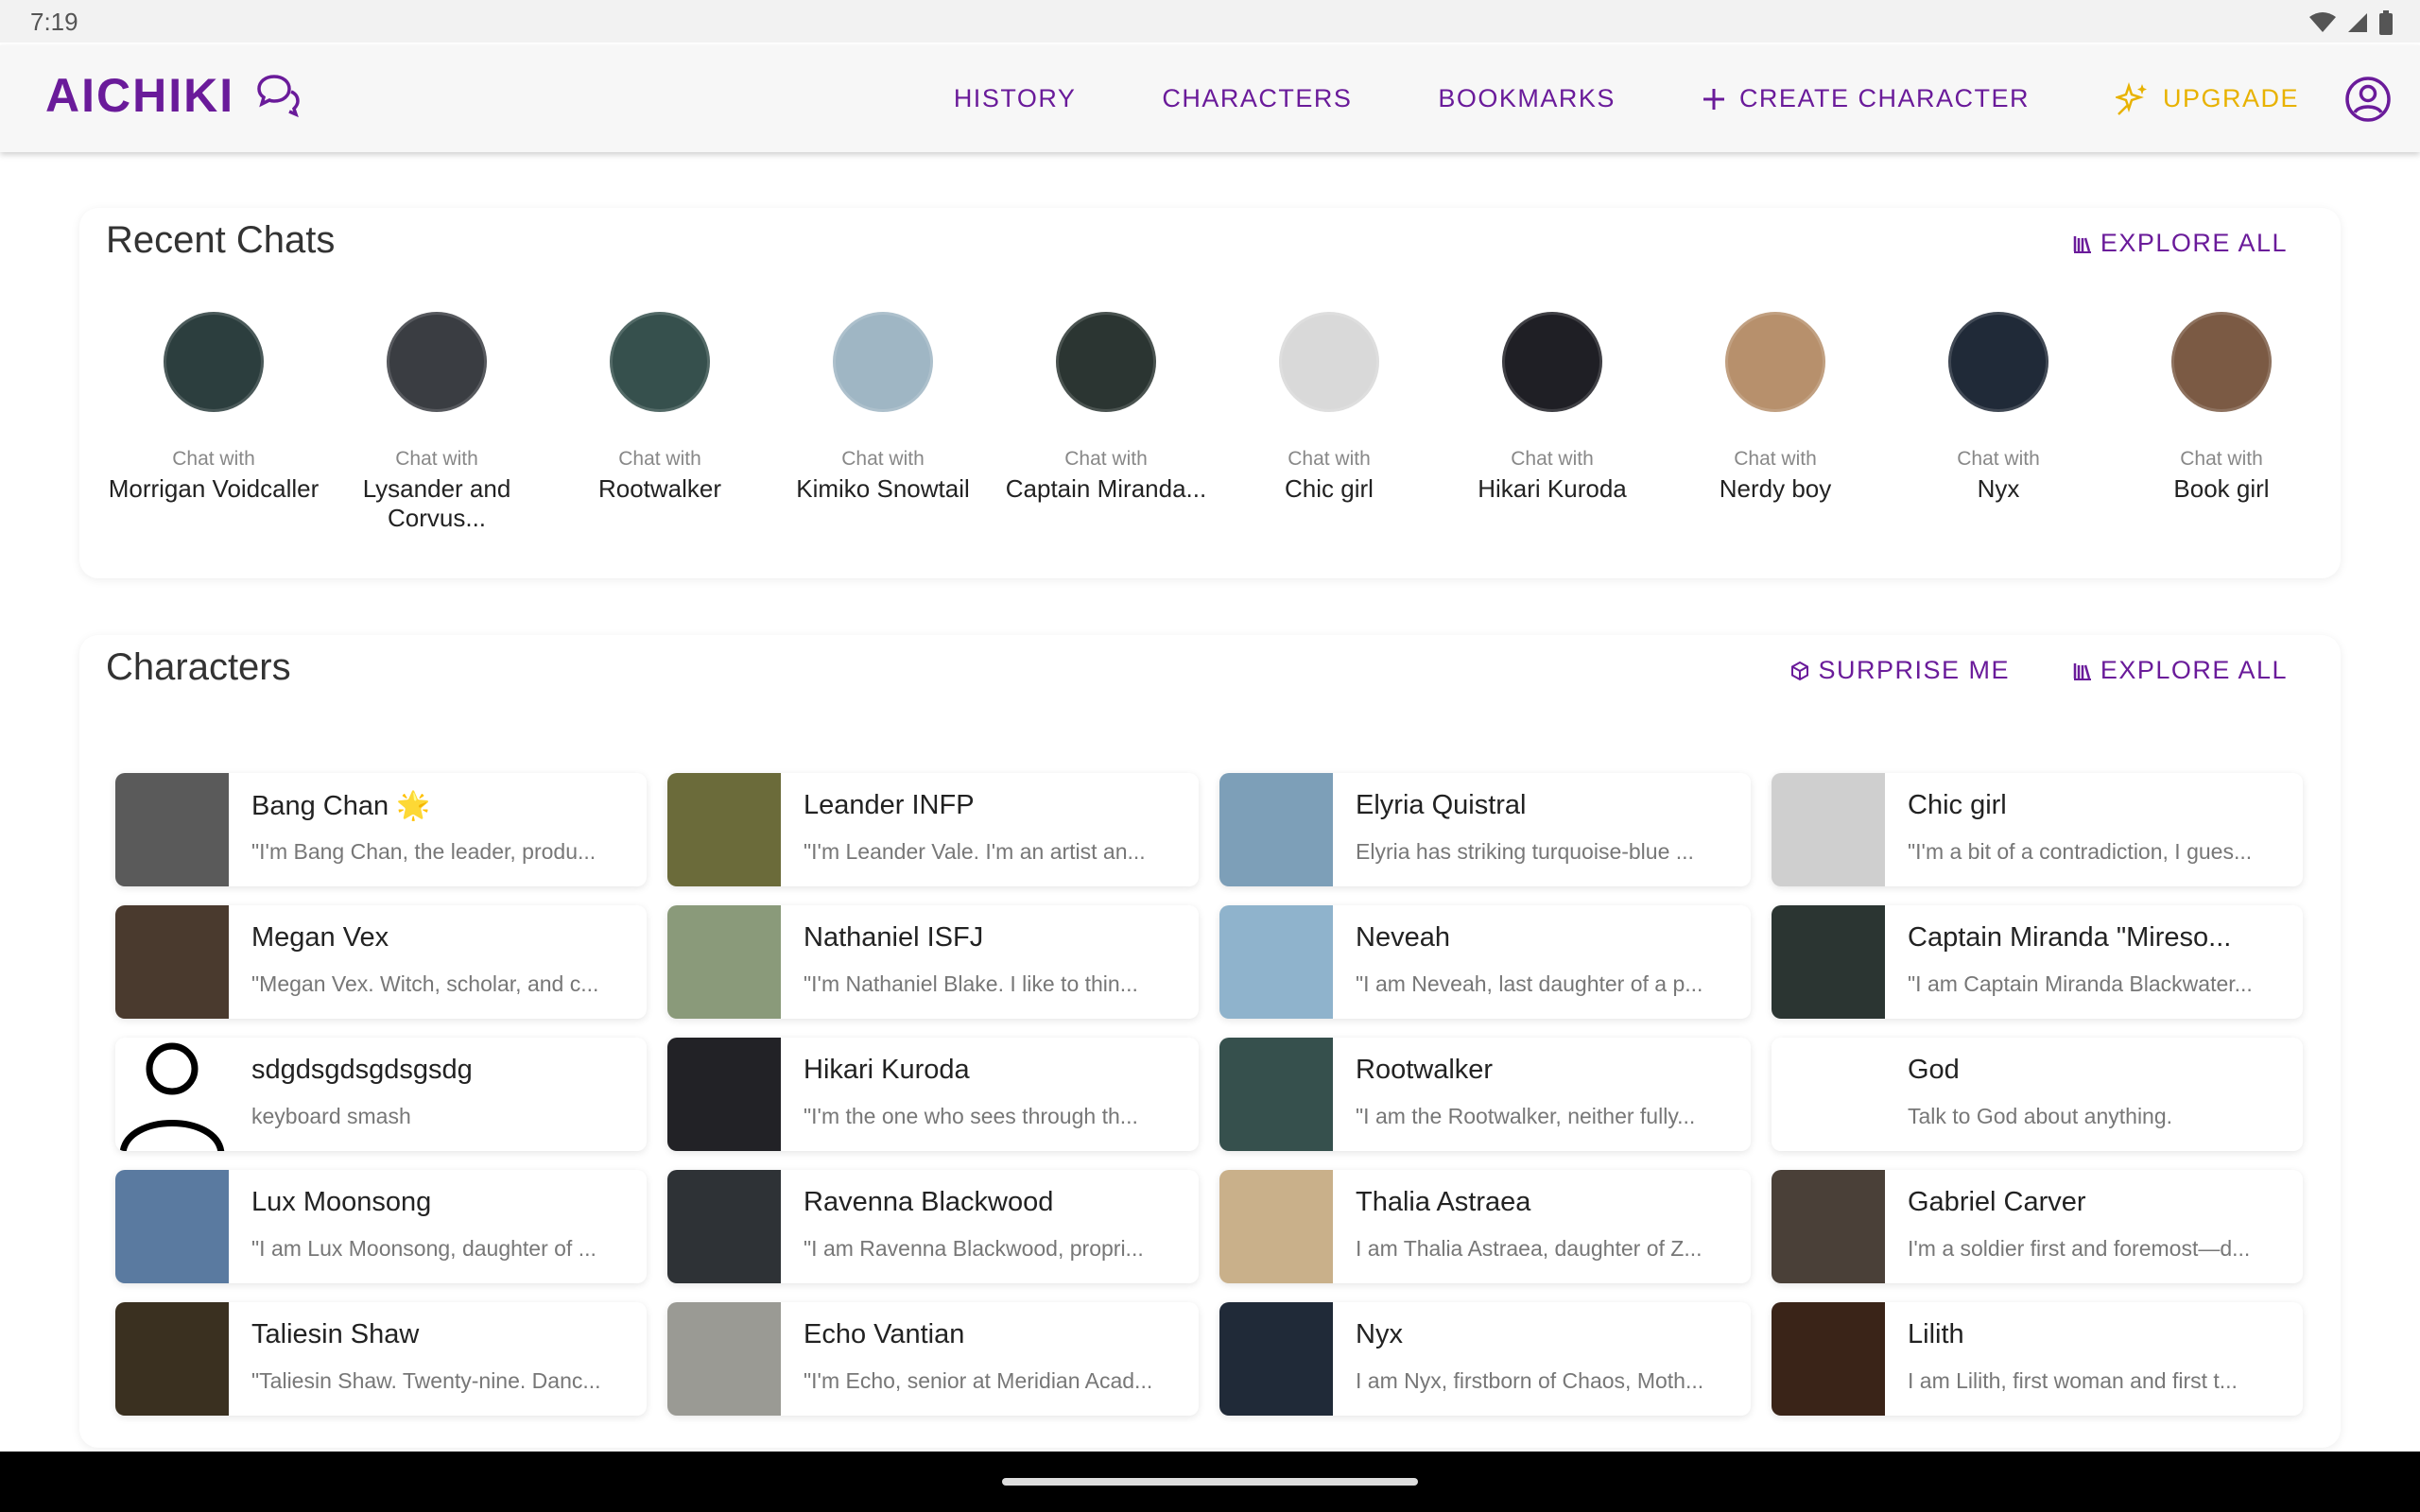 The height and width of the screenshot is (1512, 2420). Describe the element at coordinates (214, 488) in the screenshot. I see `chat-character-name: Morrigan Voidcaller` at that location.